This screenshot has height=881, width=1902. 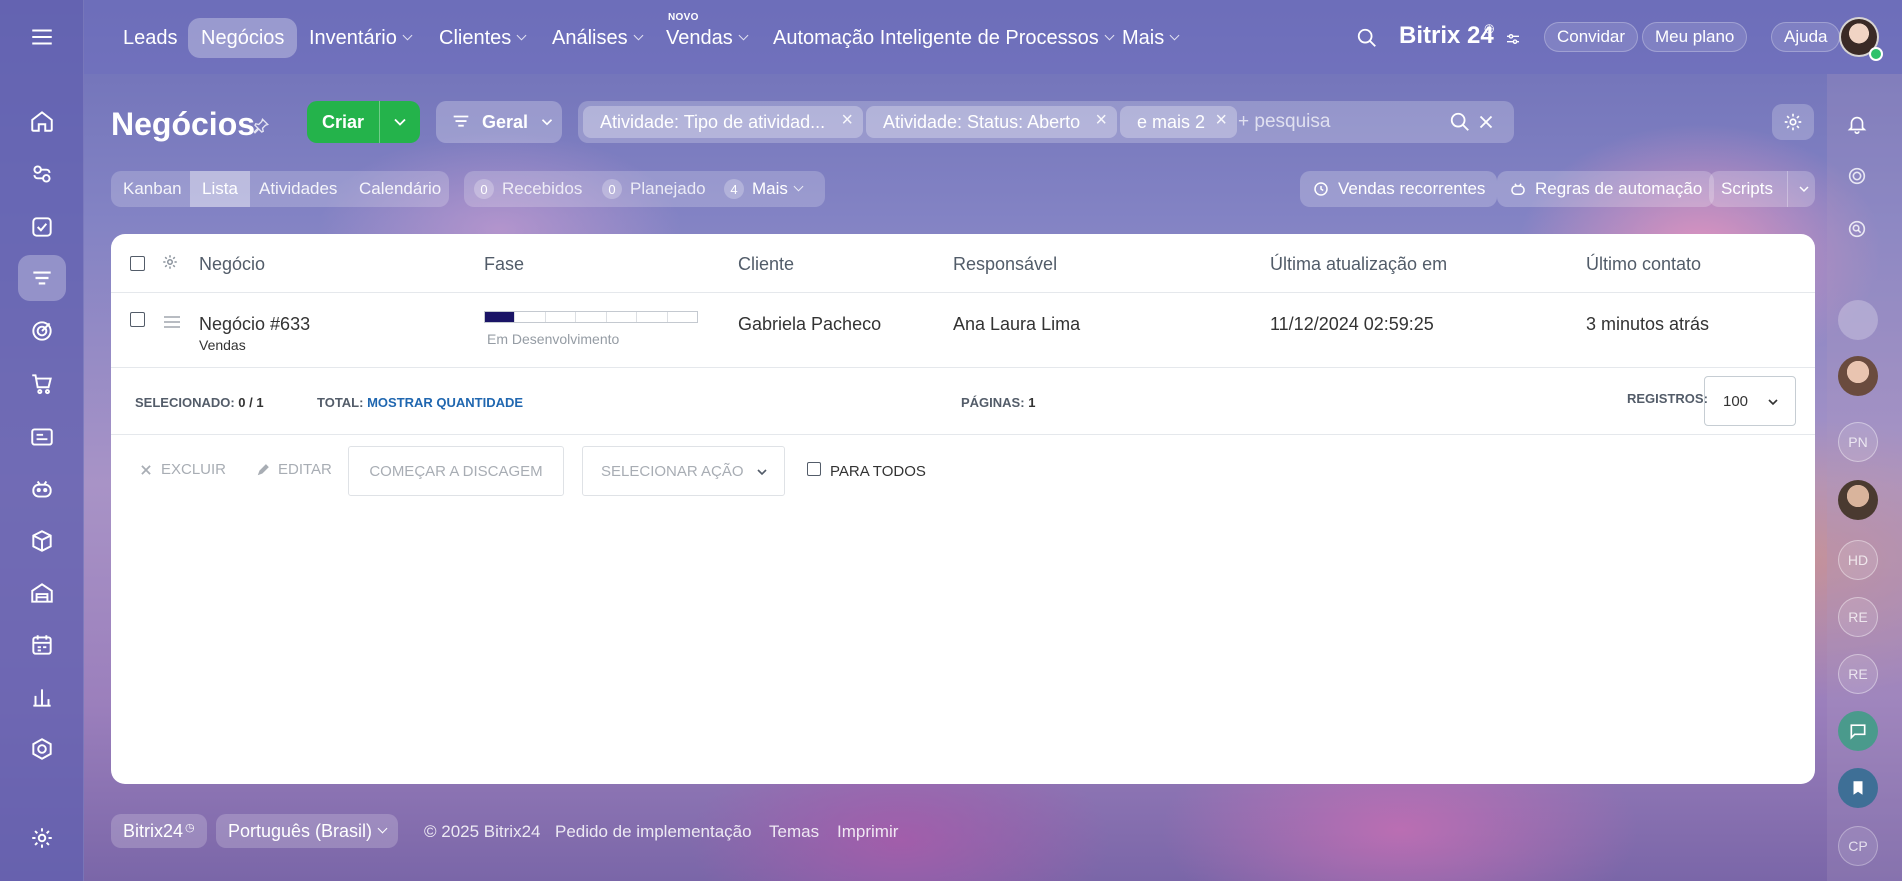 I want to click on scripts-button: Scripts, so click(x=1762, y=189).